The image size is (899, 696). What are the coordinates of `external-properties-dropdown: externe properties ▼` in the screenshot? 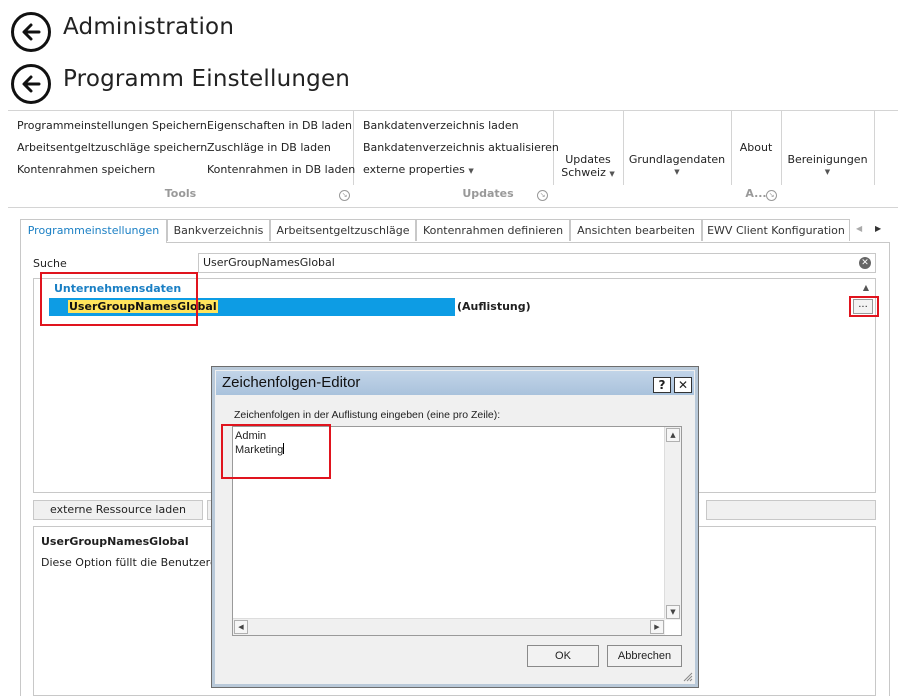 It's located at (418, 169).